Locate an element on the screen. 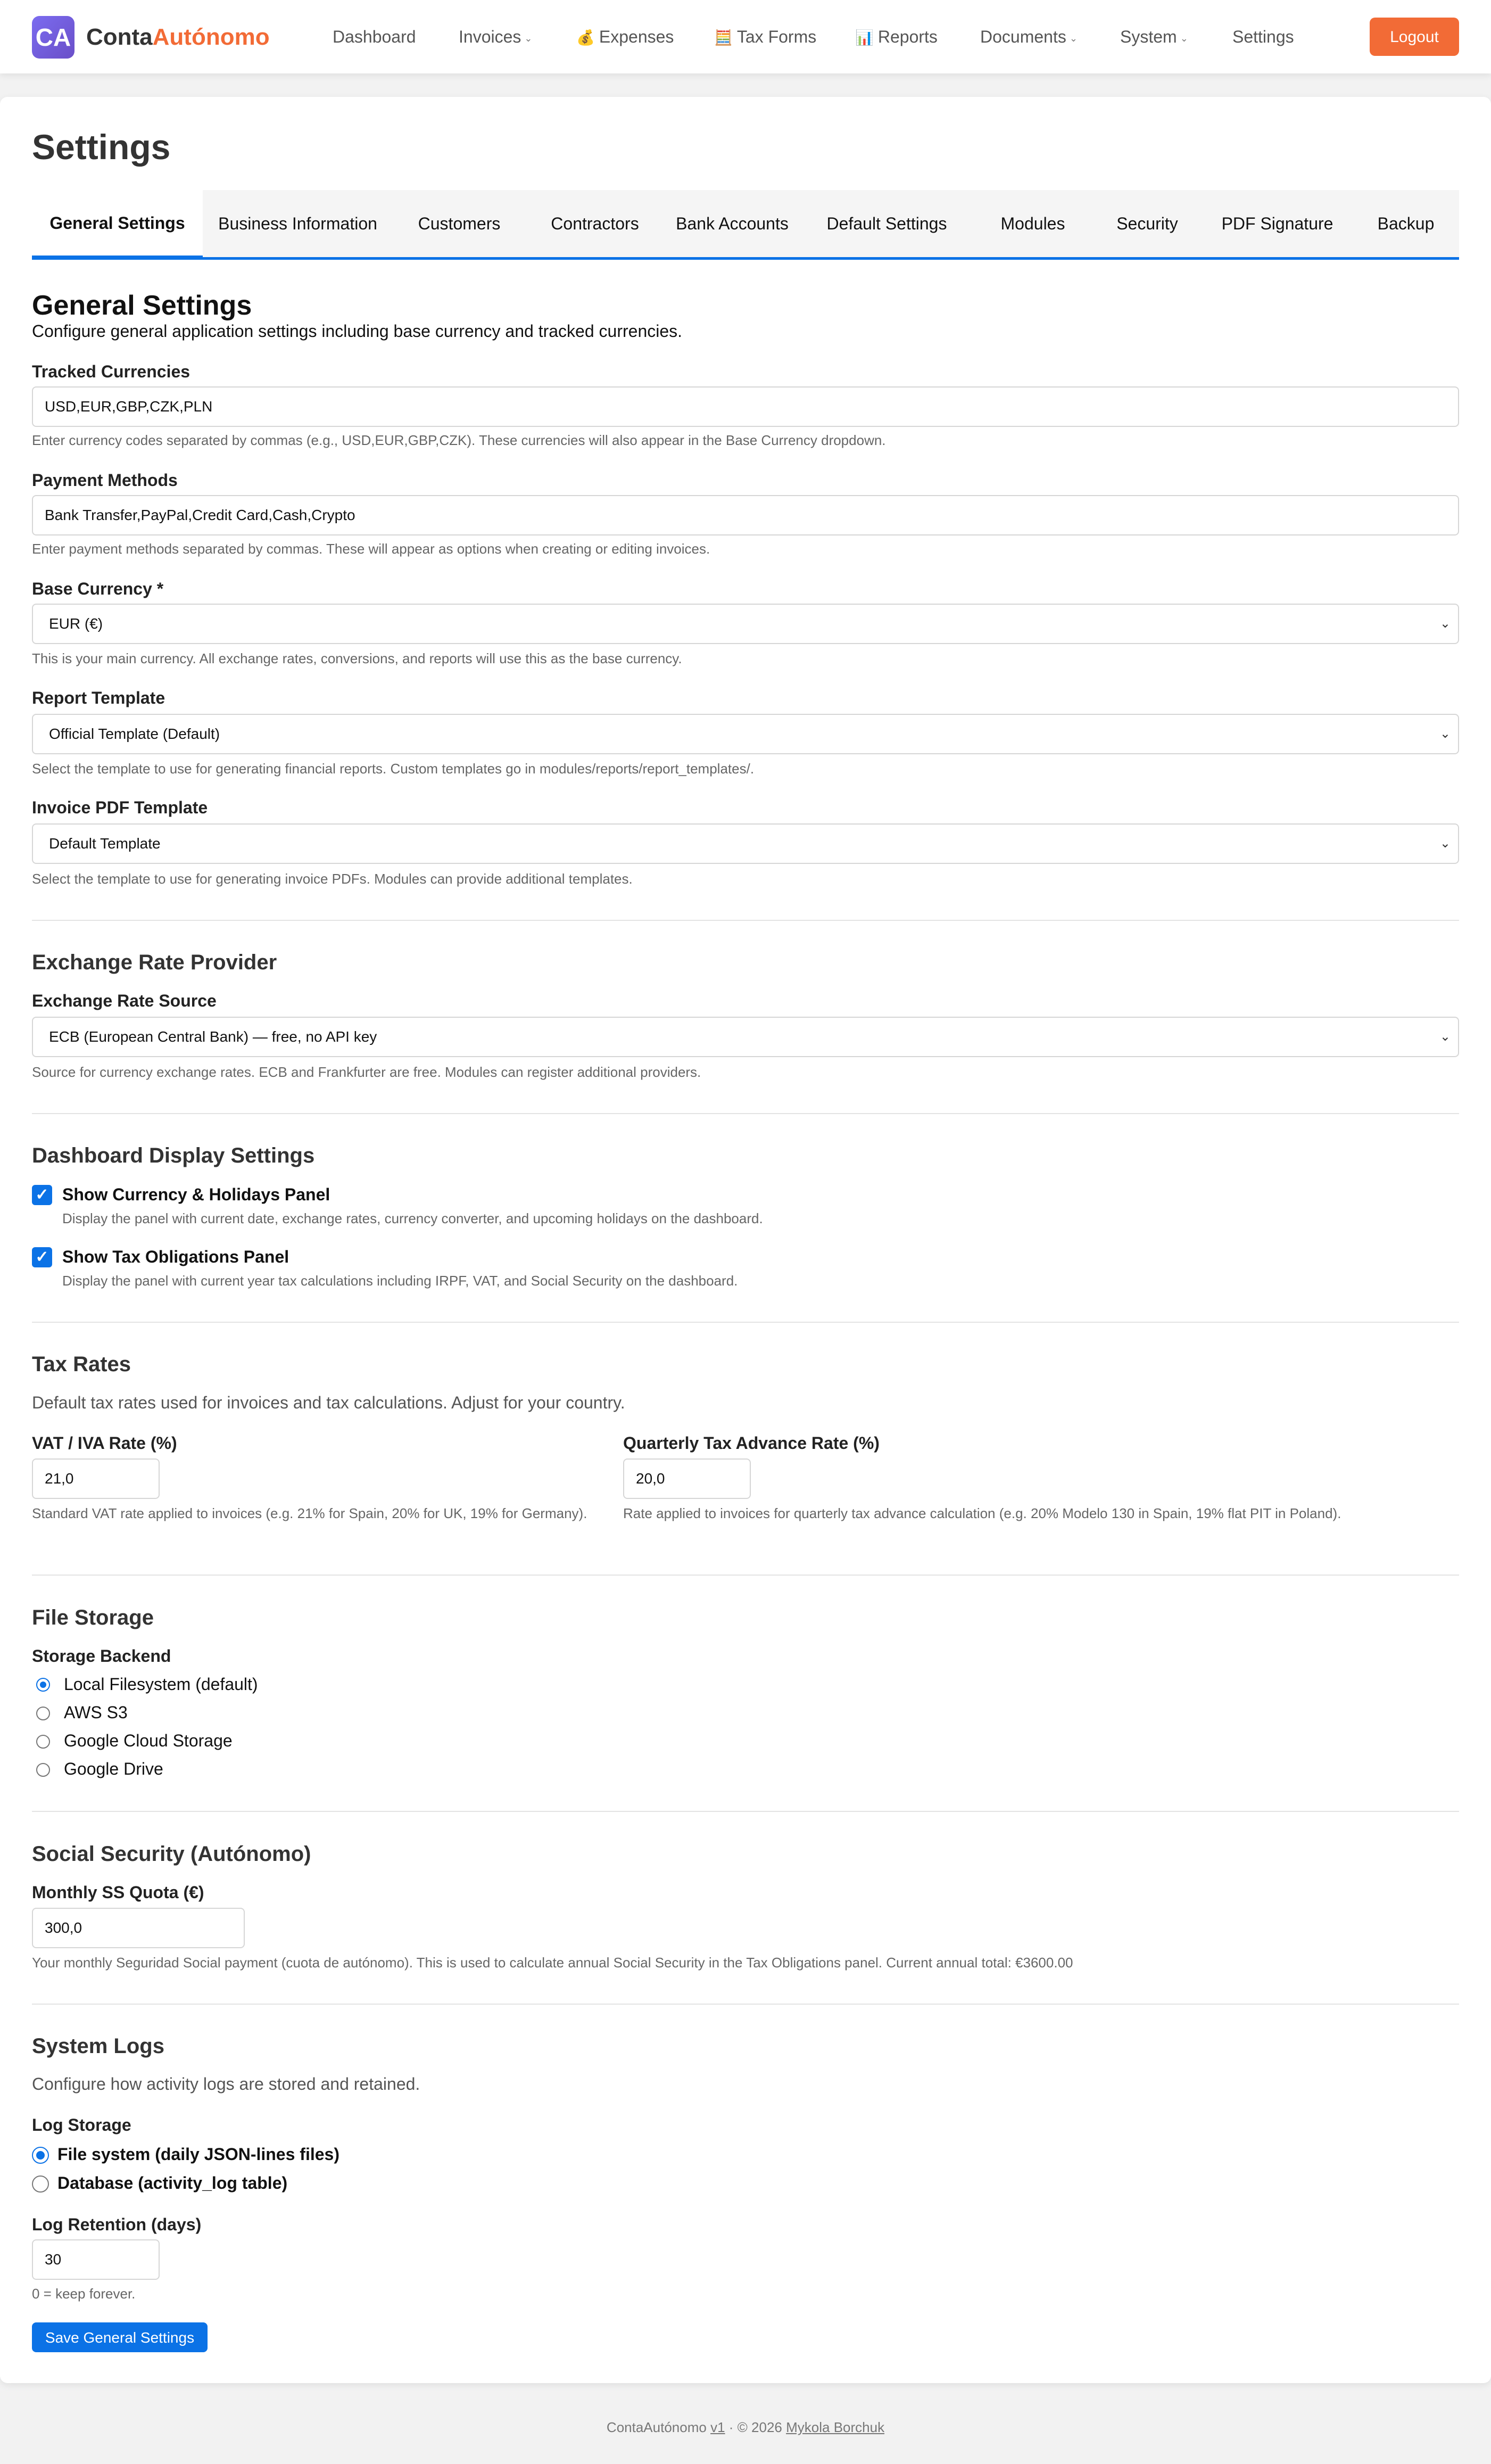 This screenshot has height=2464, width=1491. base-currency-select: EUR (€) ⌄ is located at coordinates (745, 624).